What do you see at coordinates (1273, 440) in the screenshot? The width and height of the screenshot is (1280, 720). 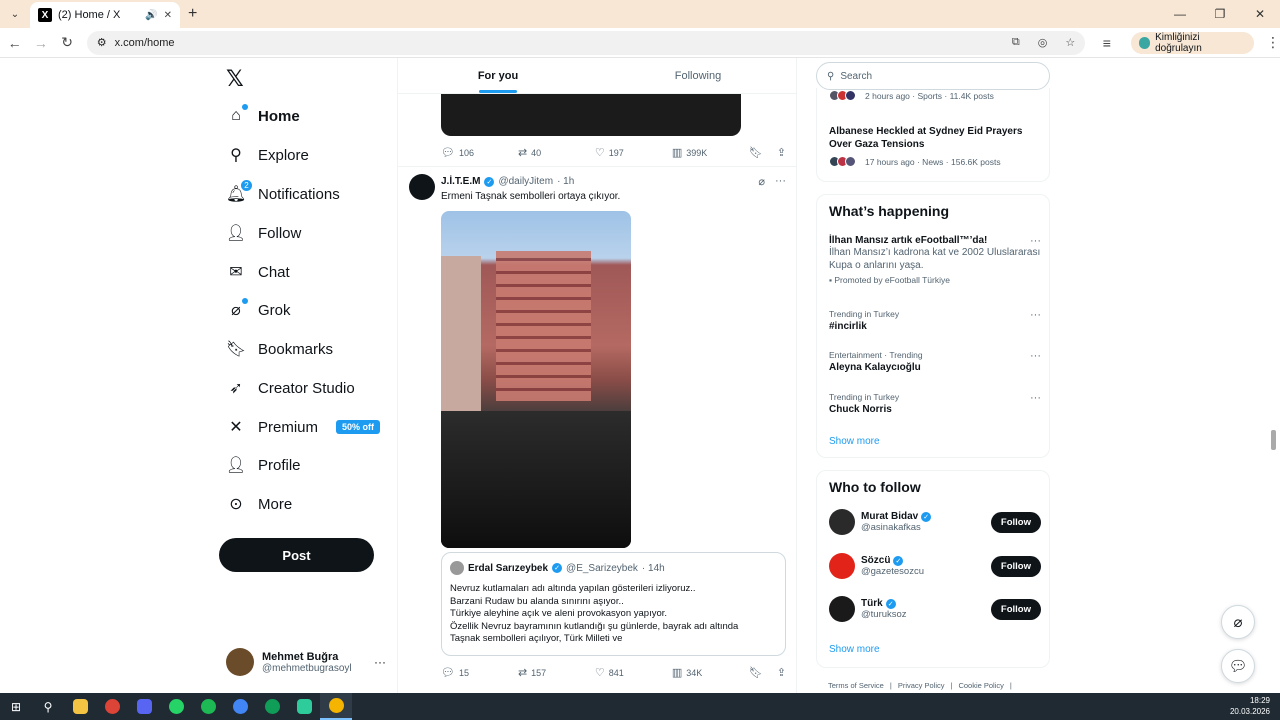 I see `page-scrollbar` at bounding box center [1273, 440].